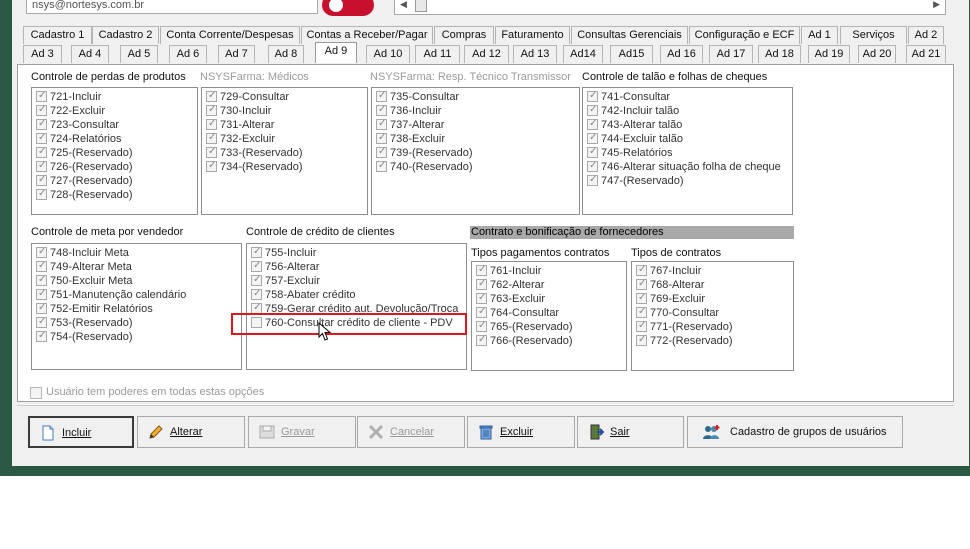 The image size is (970, 549). What do you see at coordinates (631, 54) in the screenshot?
I see `tab-ad15: Ad15` at bounding box center [631, 54].